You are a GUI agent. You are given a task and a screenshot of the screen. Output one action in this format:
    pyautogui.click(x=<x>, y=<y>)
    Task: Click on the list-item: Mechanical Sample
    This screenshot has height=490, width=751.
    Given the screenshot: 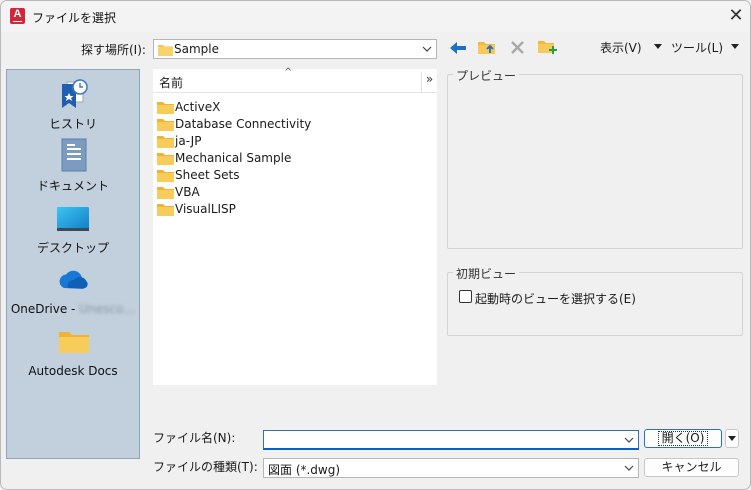 What is the action you would take?
    pyautogui.click(x=292, y=158)
    